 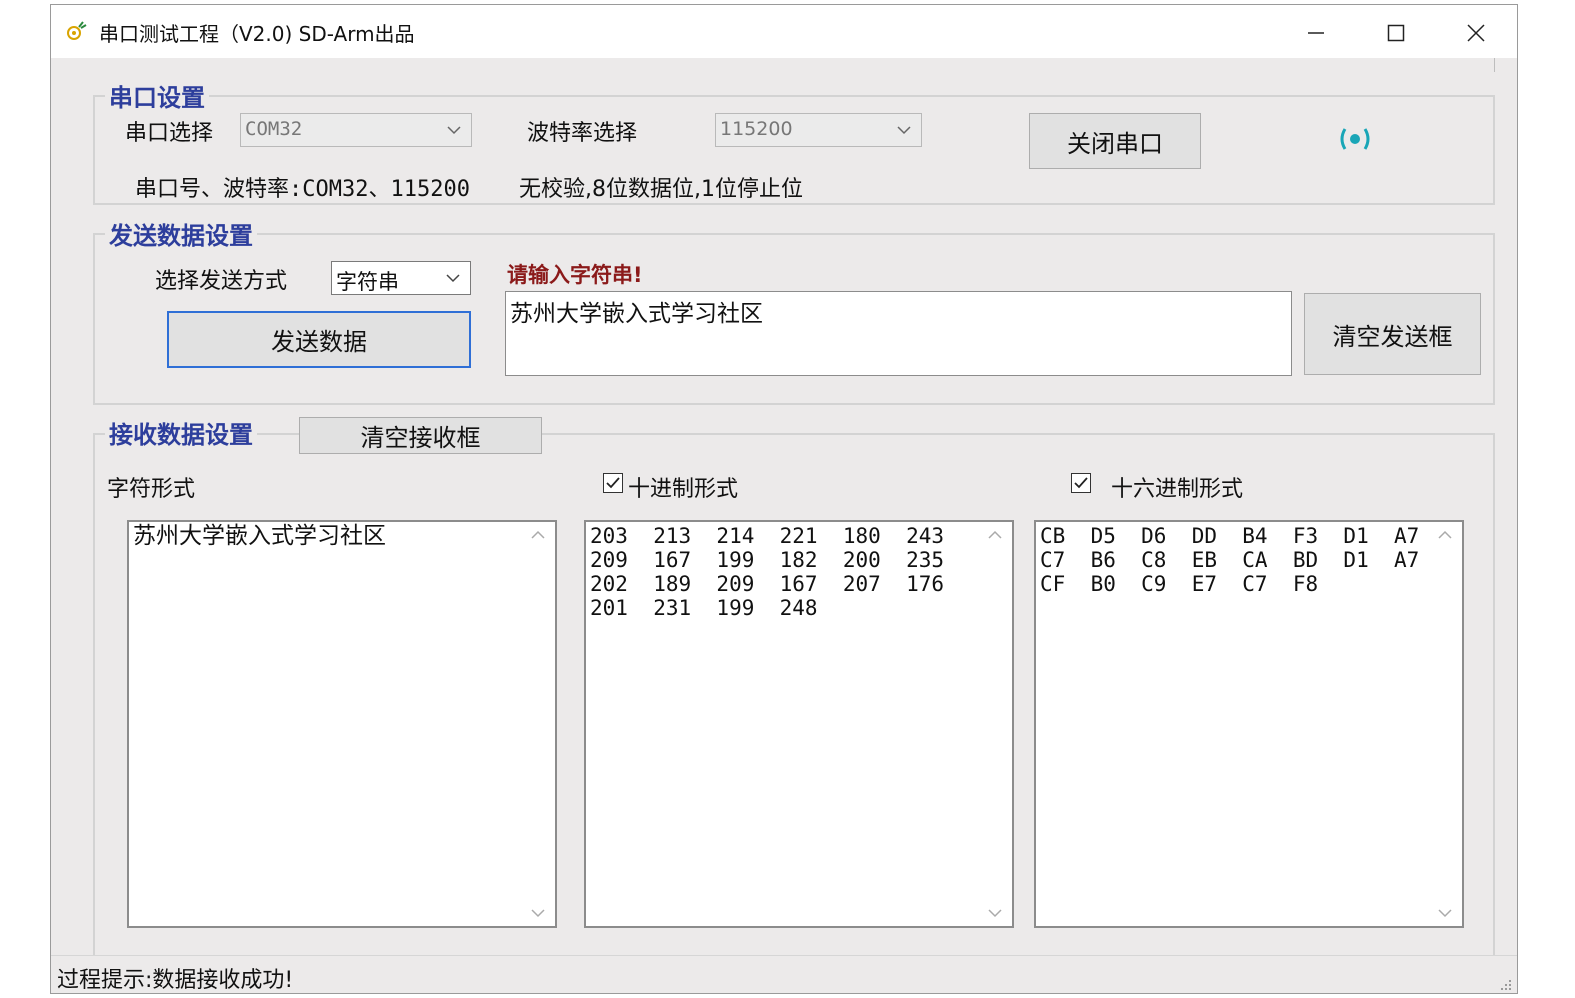 I want to click on char-format-label: 字符形式, so click(x=151, y=489).